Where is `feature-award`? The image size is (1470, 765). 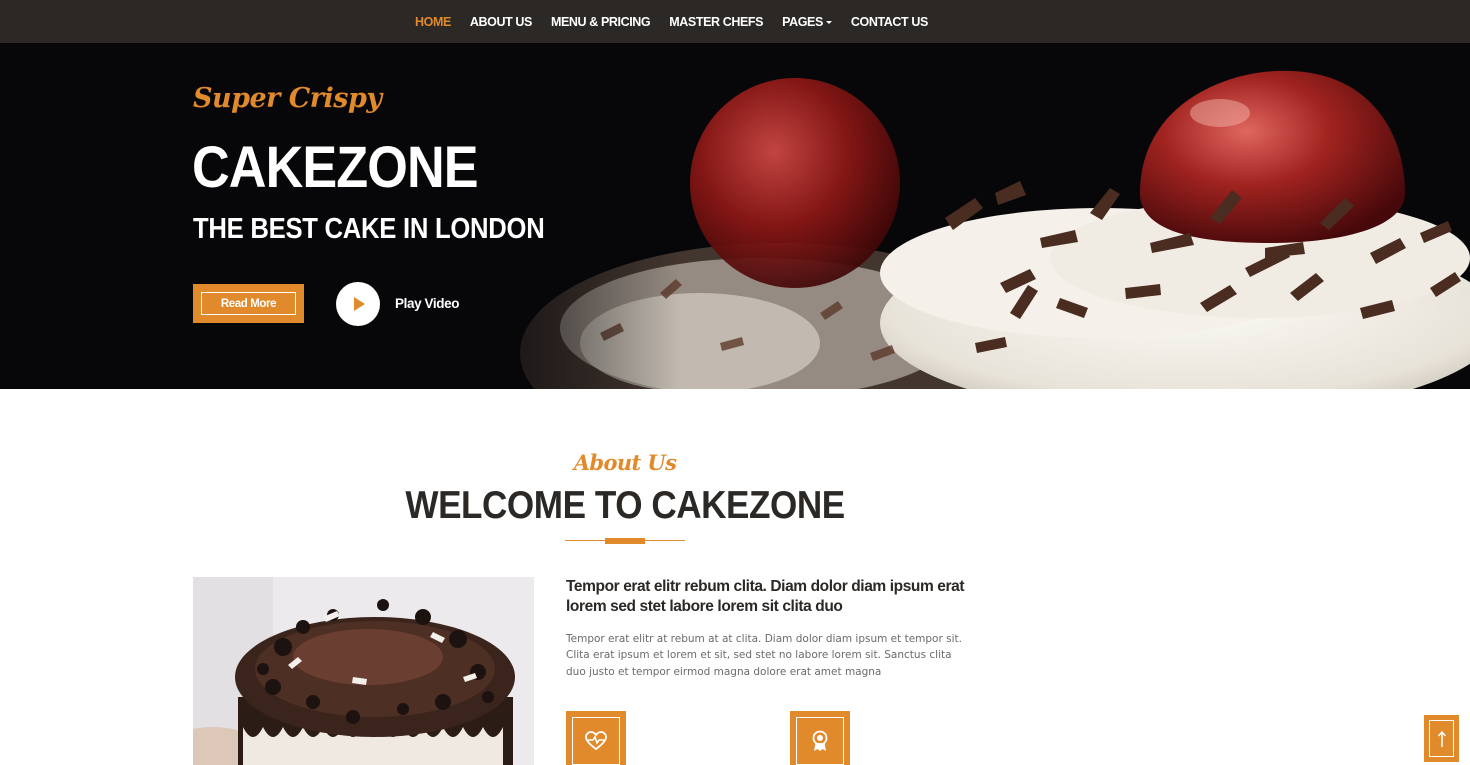
feature-award is located at coordinates (820, 738).